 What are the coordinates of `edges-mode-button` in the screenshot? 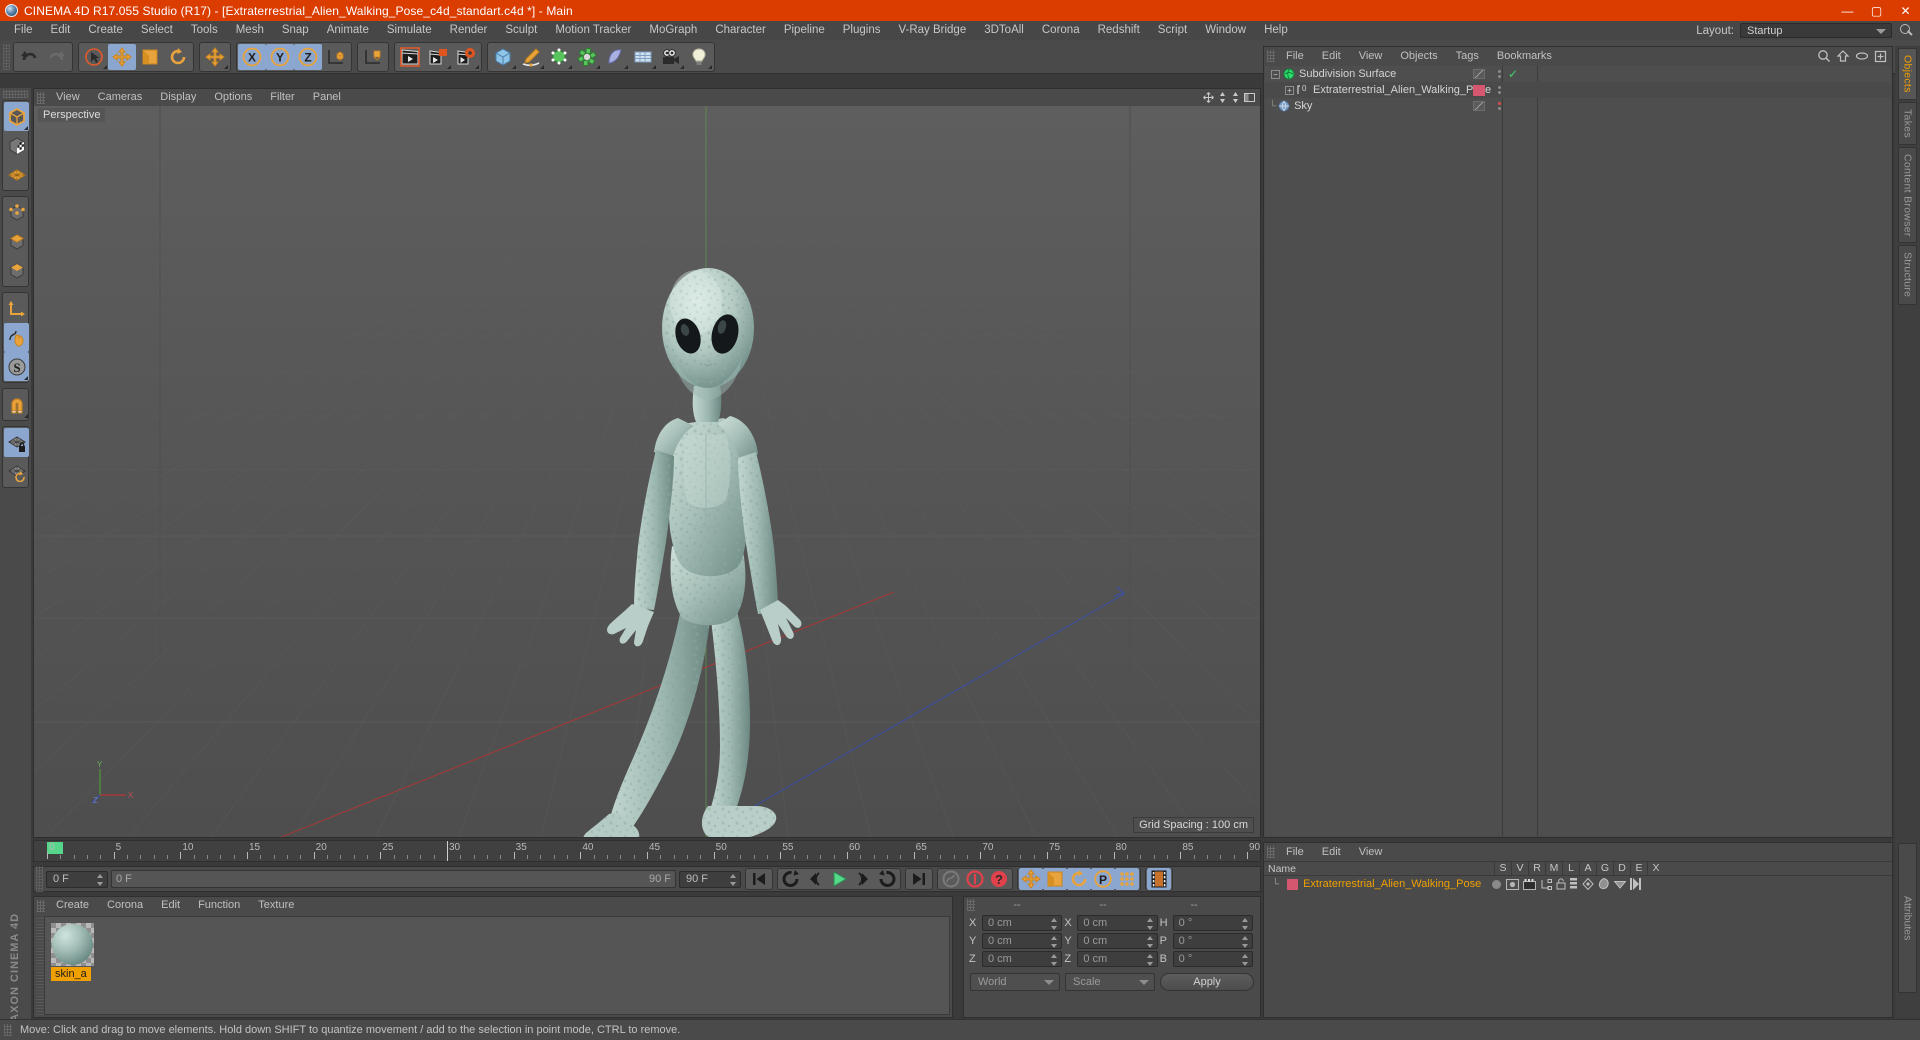 It's located at (16, 241).